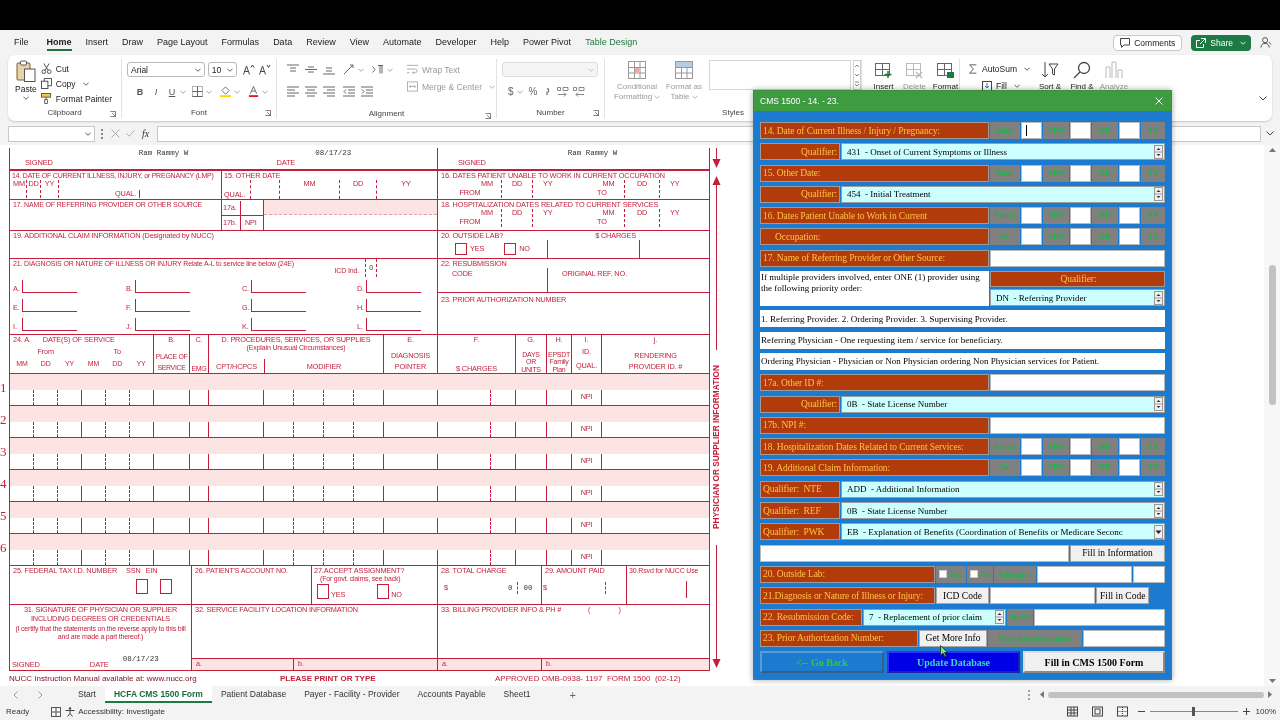 The width and height of the screenshot is (1280, 720). Describe the element at coordinates (222, 69) in the screenshot. I see `font-size-dropdown: 10` at that location.